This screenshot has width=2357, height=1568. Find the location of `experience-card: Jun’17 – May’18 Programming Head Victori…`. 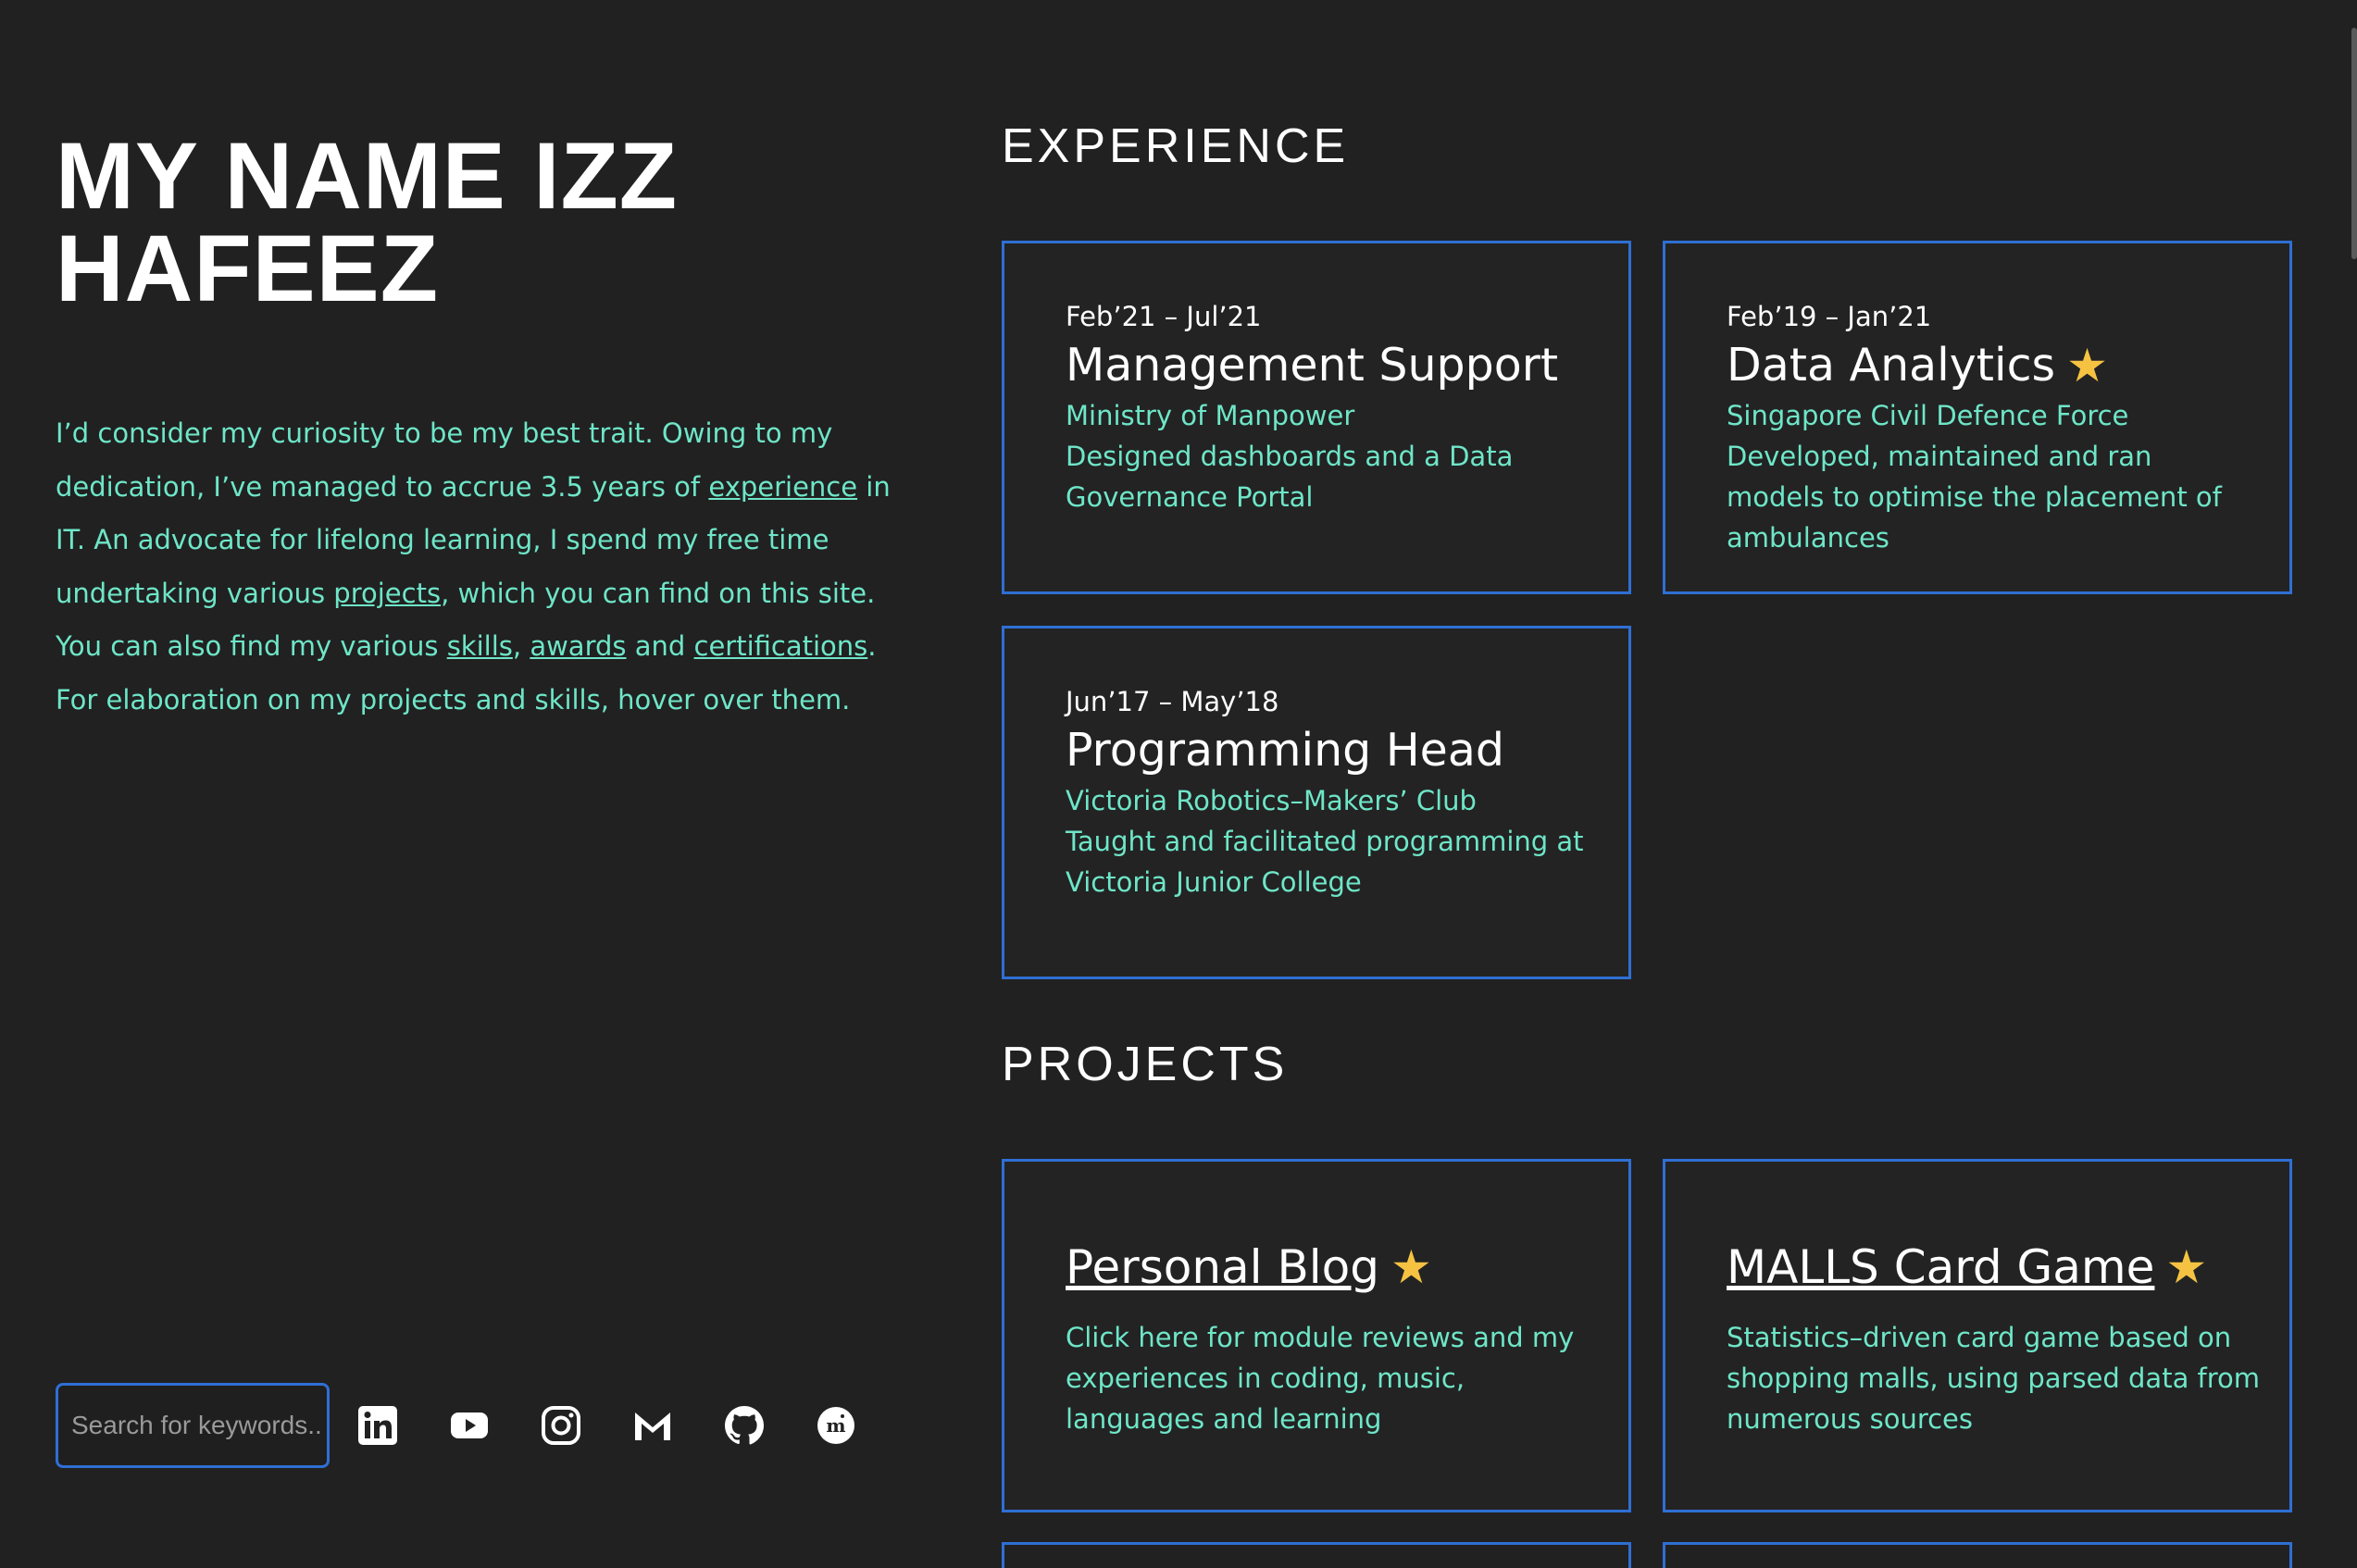

experience-card: Jun’17 – May’18 Programming Head Victori… is located at coordinates (1316, 802).